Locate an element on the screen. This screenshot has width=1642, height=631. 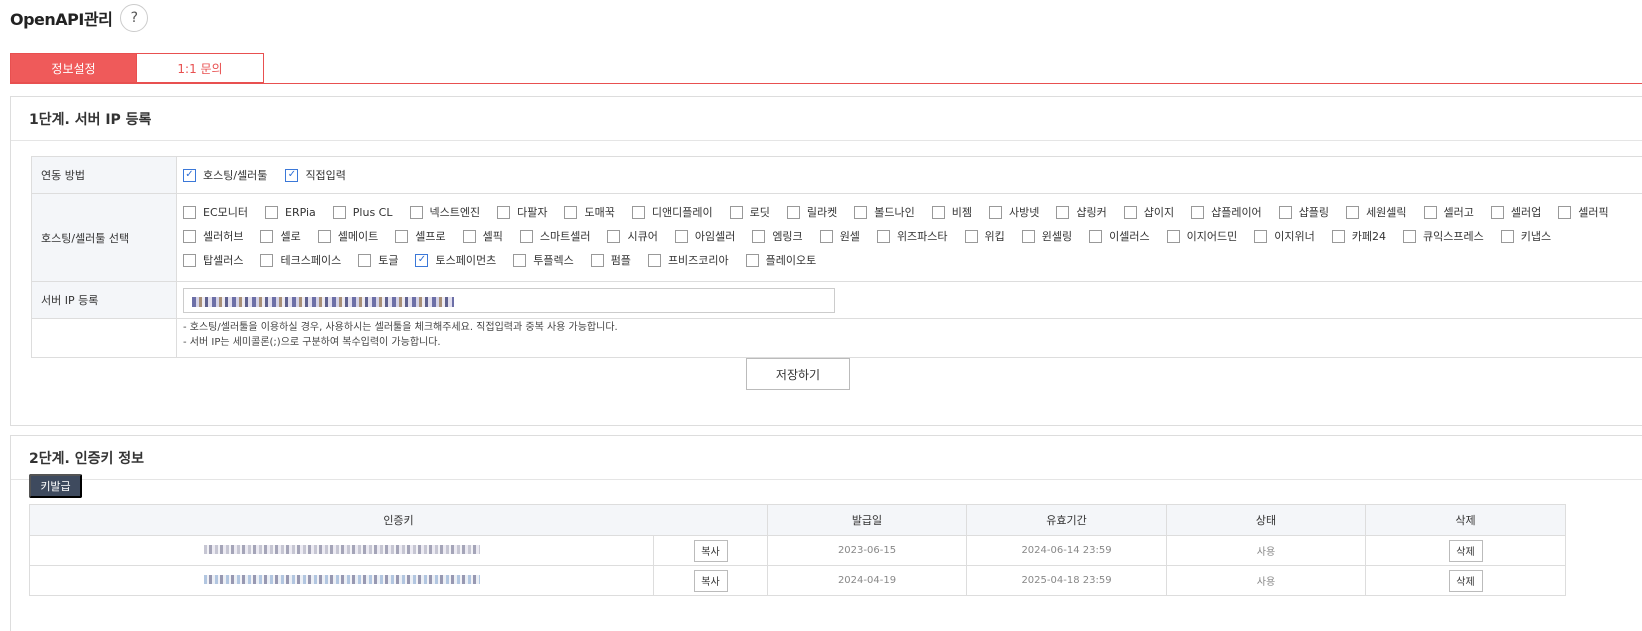
hosting-option-checkbox: 큐익스프레스 is located at coordinates (1443, 236).